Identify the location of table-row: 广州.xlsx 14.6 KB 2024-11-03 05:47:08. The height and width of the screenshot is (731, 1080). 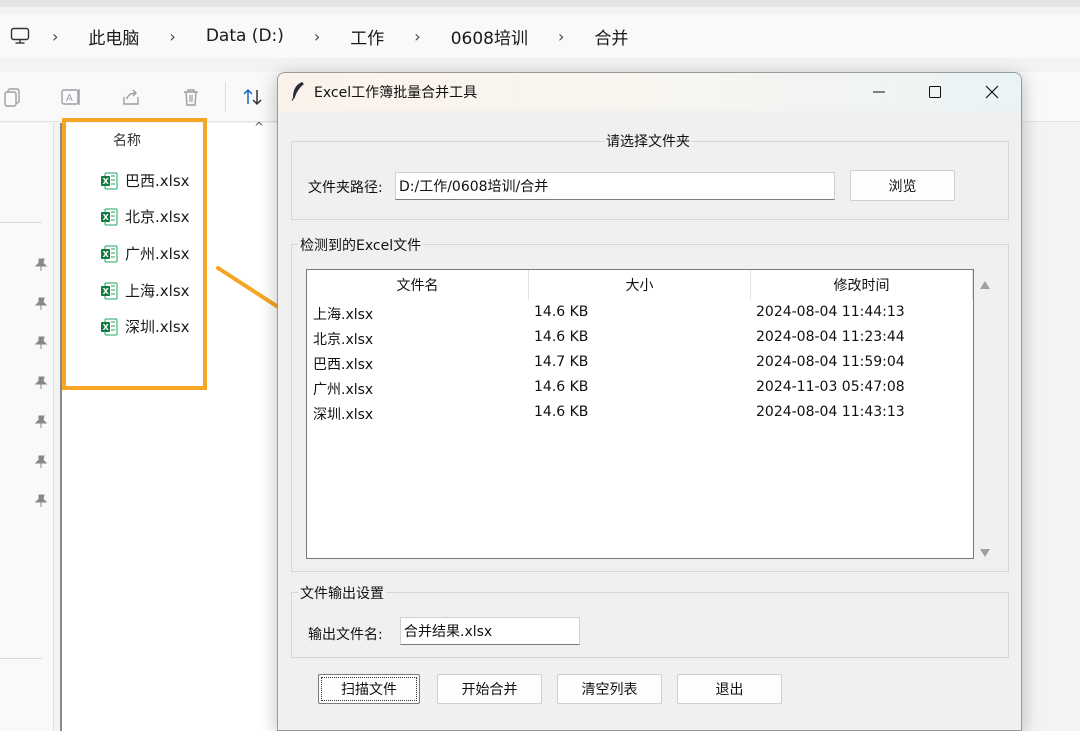
(640, 388).